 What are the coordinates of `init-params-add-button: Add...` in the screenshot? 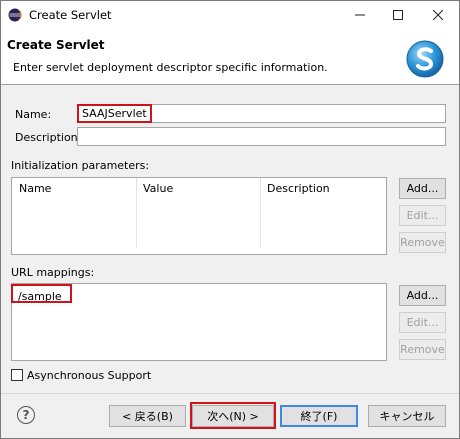 It's located at (422, 188).